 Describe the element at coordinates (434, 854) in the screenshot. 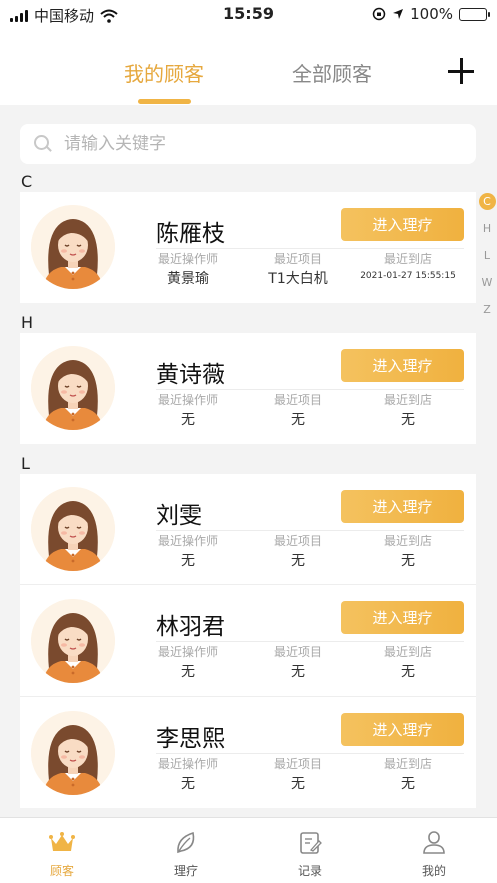

I see `tabbar-item-mine: 我的` at that location.